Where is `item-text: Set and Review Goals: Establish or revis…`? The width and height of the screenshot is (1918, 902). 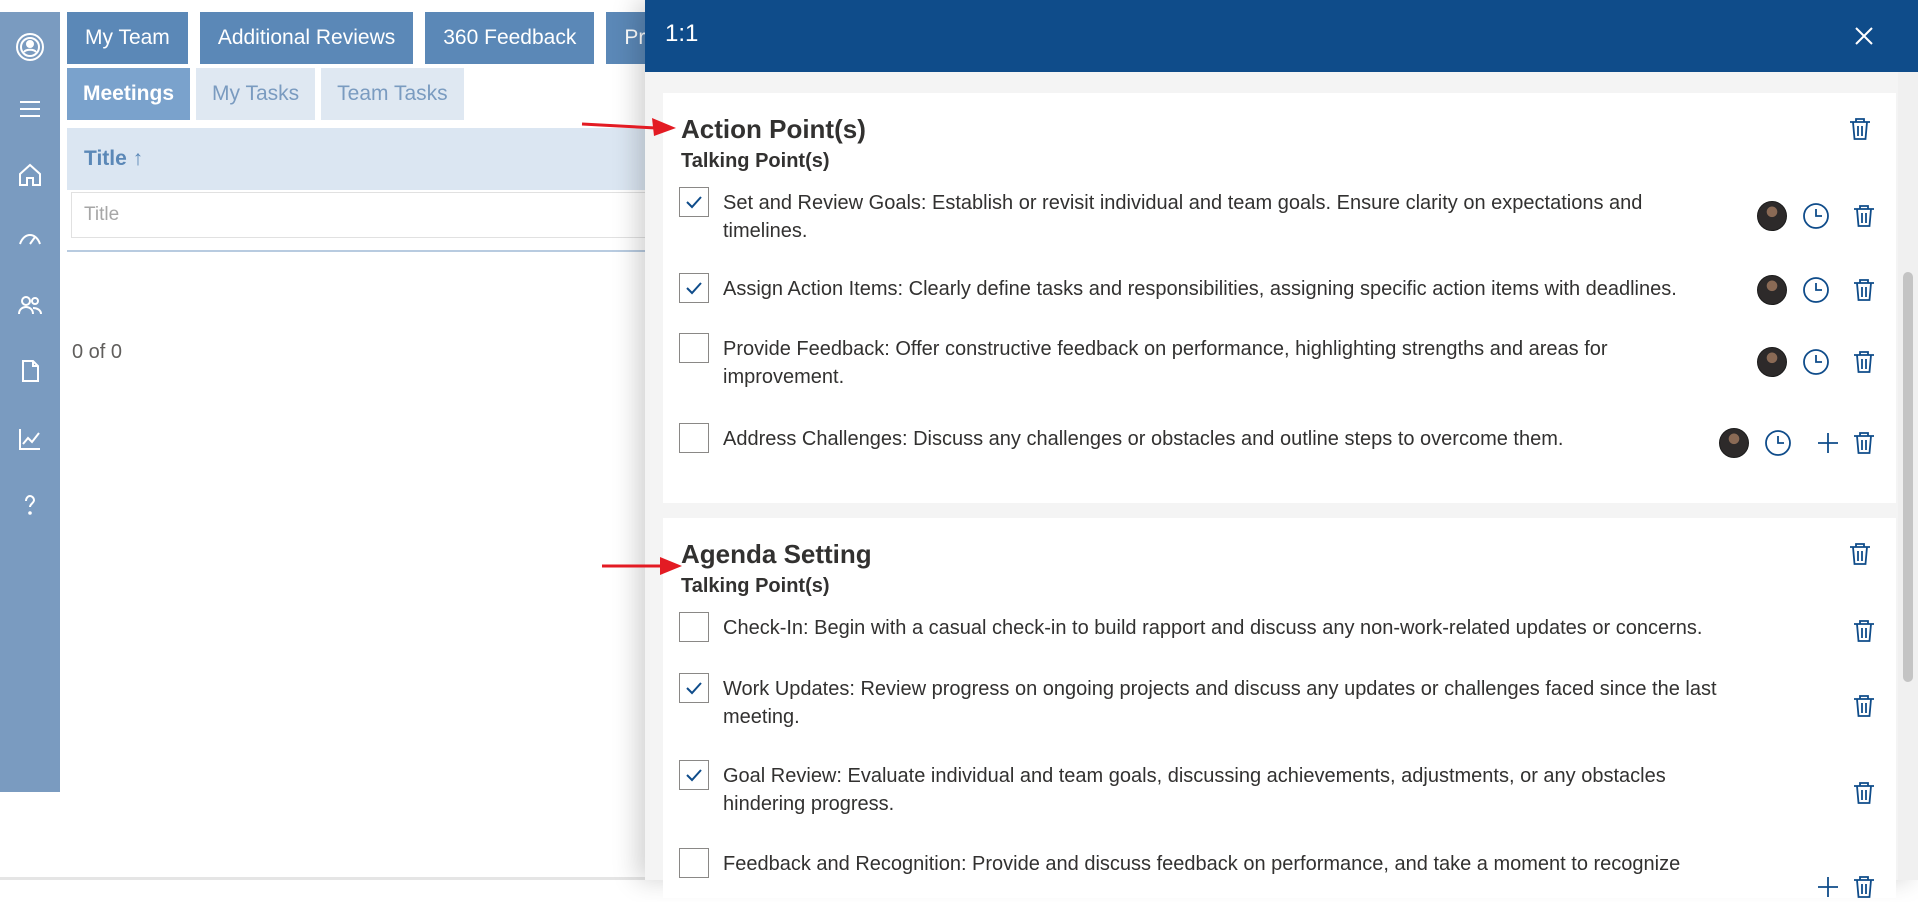 item-text: Set and Review Goals: Establish or revis… is located at coordinates (1183, 217).